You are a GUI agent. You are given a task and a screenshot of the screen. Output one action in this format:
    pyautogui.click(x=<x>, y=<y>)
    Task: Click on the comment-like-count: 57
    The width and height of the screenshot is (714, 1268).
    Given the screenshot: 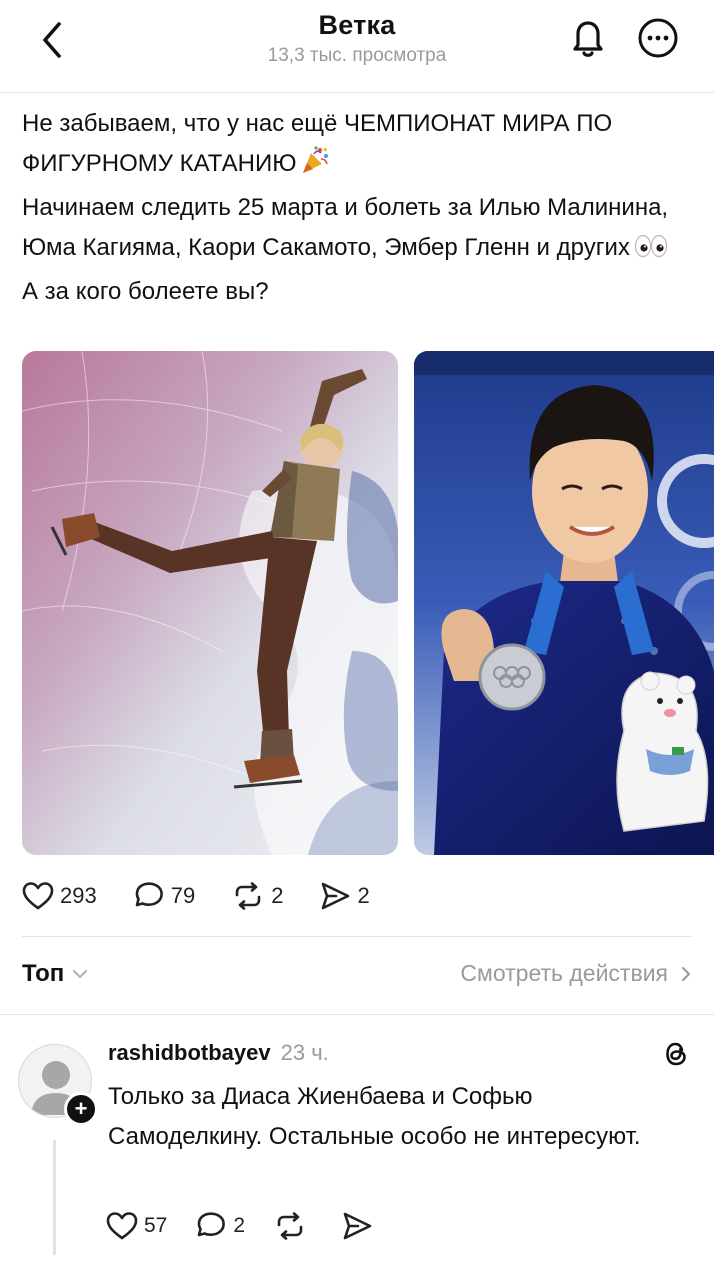 What is the action you would take?
    pyautogui.click(x=156, y=1225)
    